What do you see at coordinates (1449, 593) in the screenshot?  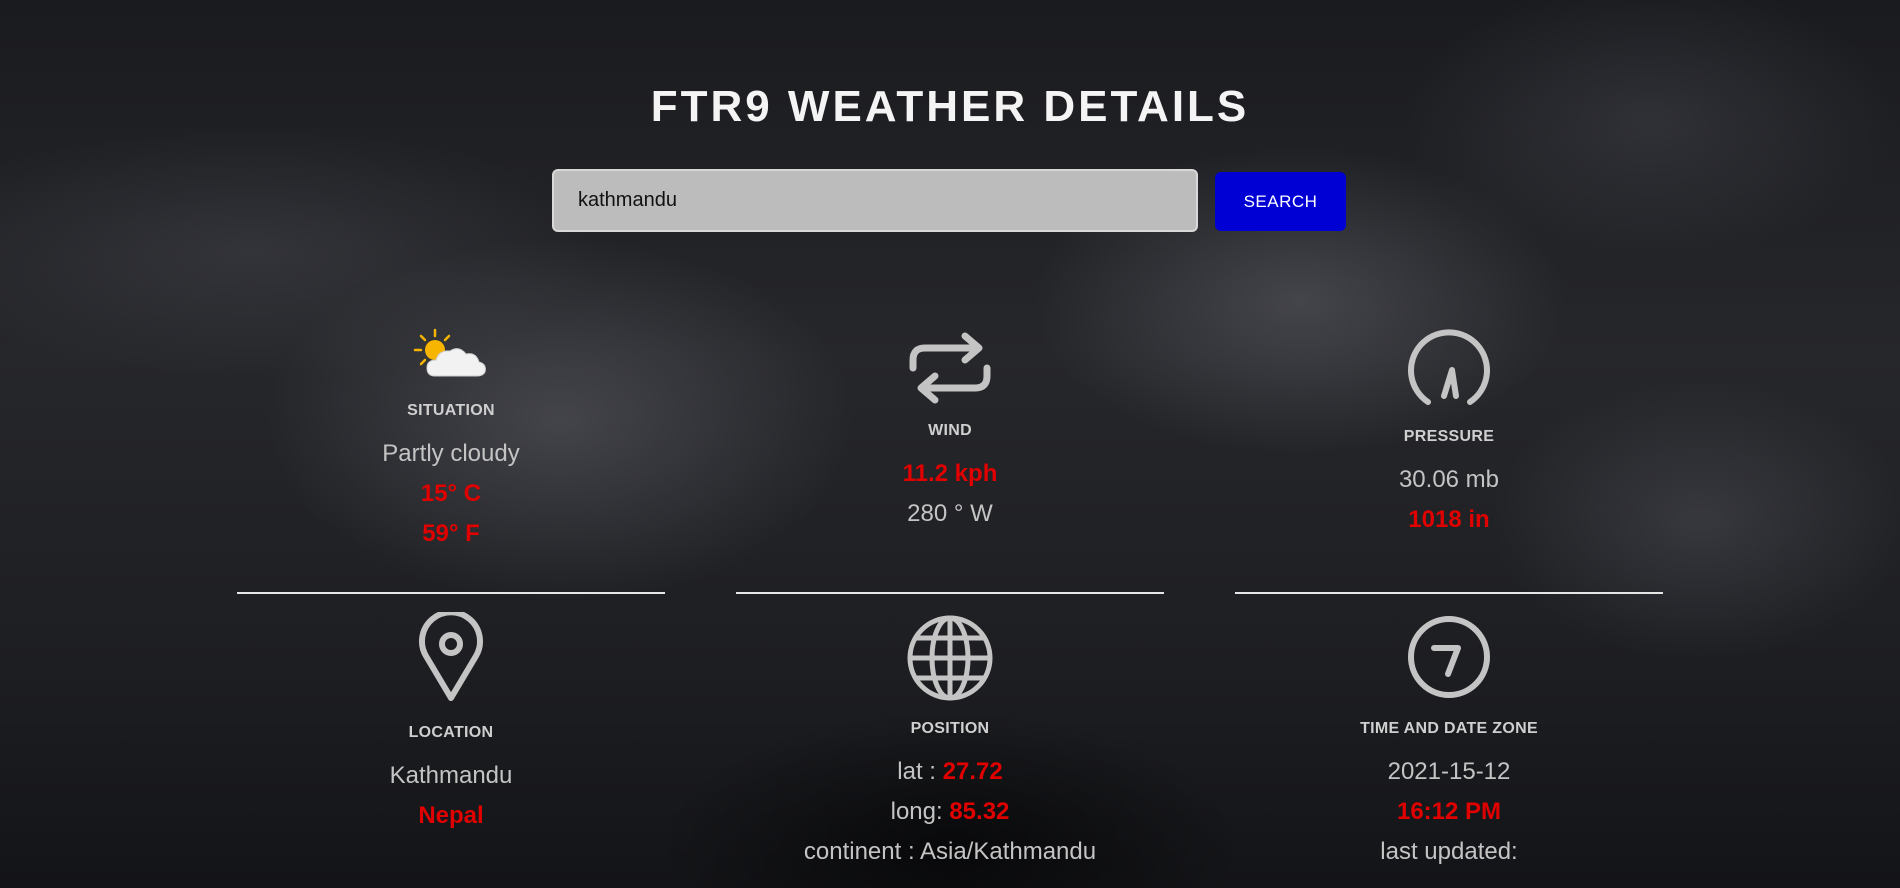 I see `divider-right` at bounding box center [1449, 593].